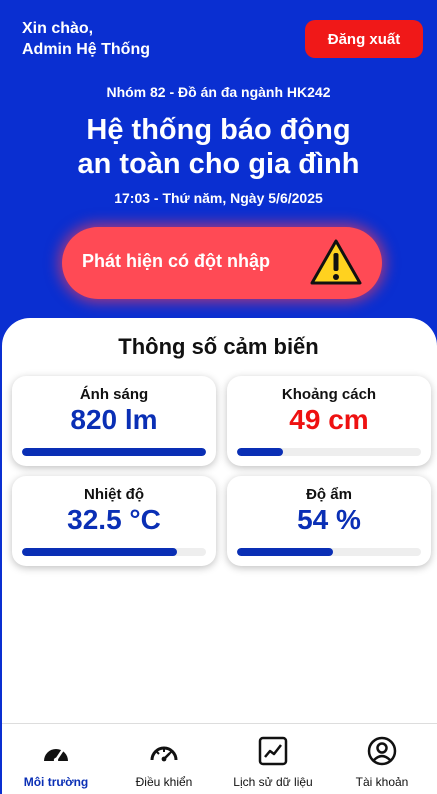 The height and width of the screenshot is (794, 437). What do you see at coordinates (364, 39) in the screenshot?
I see `logout-button: Đăng xuất` at bounding box center [364, 39].